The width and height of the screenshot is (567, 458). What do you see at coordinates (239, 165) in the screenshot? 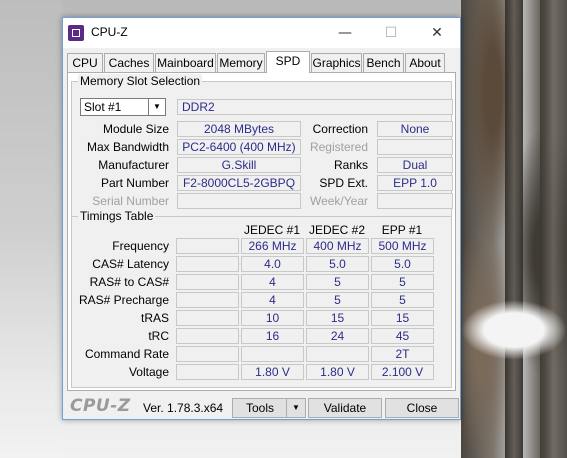
I see `manufacturer-value: G.Skill` at bounding box center [239, 165].